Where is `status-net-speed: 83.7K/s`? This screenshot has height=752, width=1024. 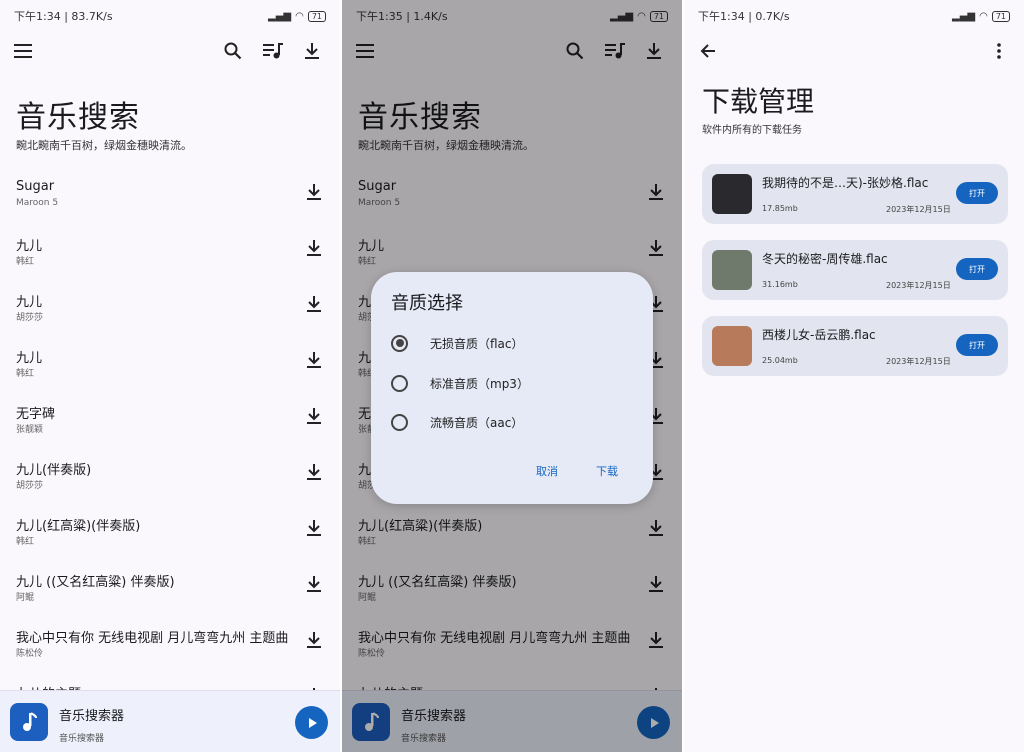
status-net-speed: 83.7K/s is located at coordinates (92, 16).